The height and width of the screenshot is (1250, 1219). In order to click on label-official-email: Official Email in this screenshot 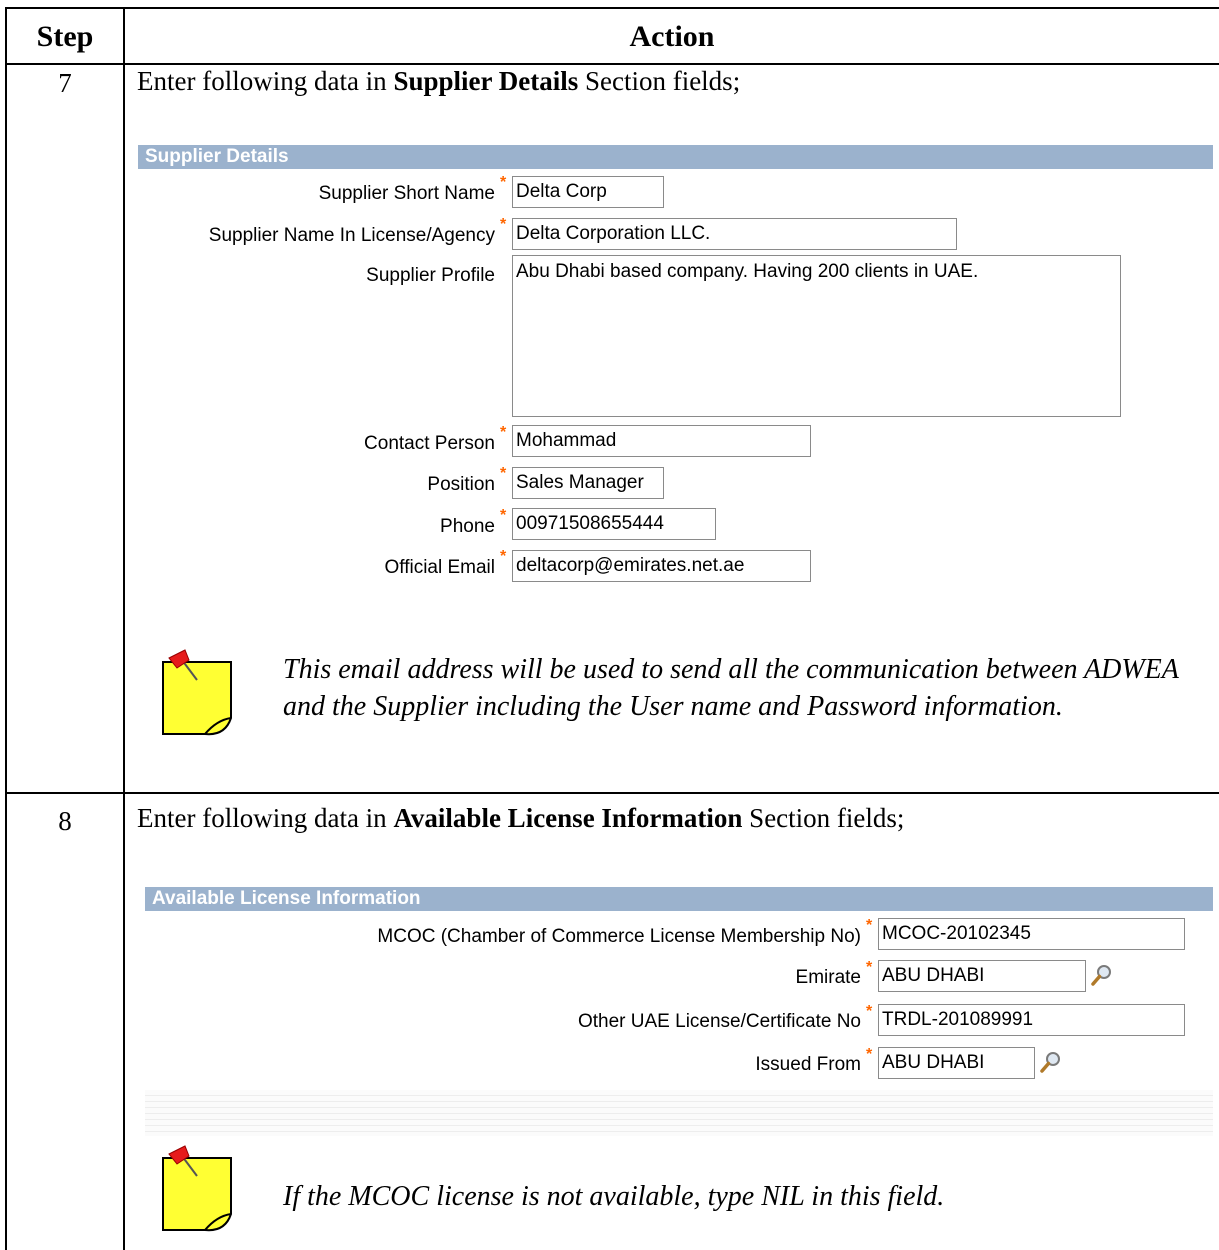, I will do `click(439, 567)`.